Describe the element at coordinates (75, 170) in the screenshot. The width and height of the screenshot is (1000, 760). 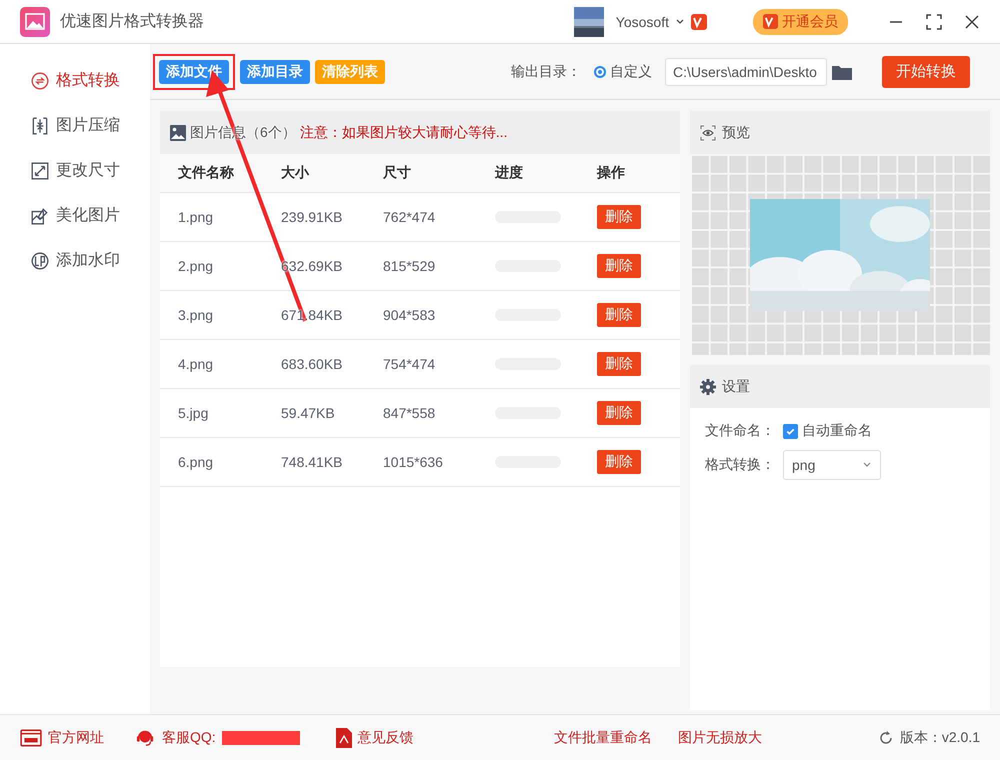
I see `sidebar-item: 更改尺寸` at that location.